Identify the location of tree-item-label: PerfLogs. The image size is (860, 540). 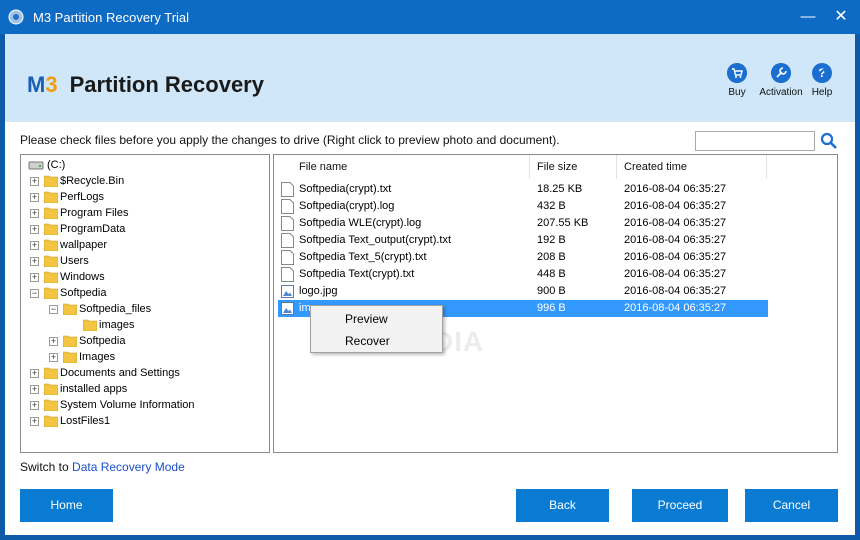
(82, 197).